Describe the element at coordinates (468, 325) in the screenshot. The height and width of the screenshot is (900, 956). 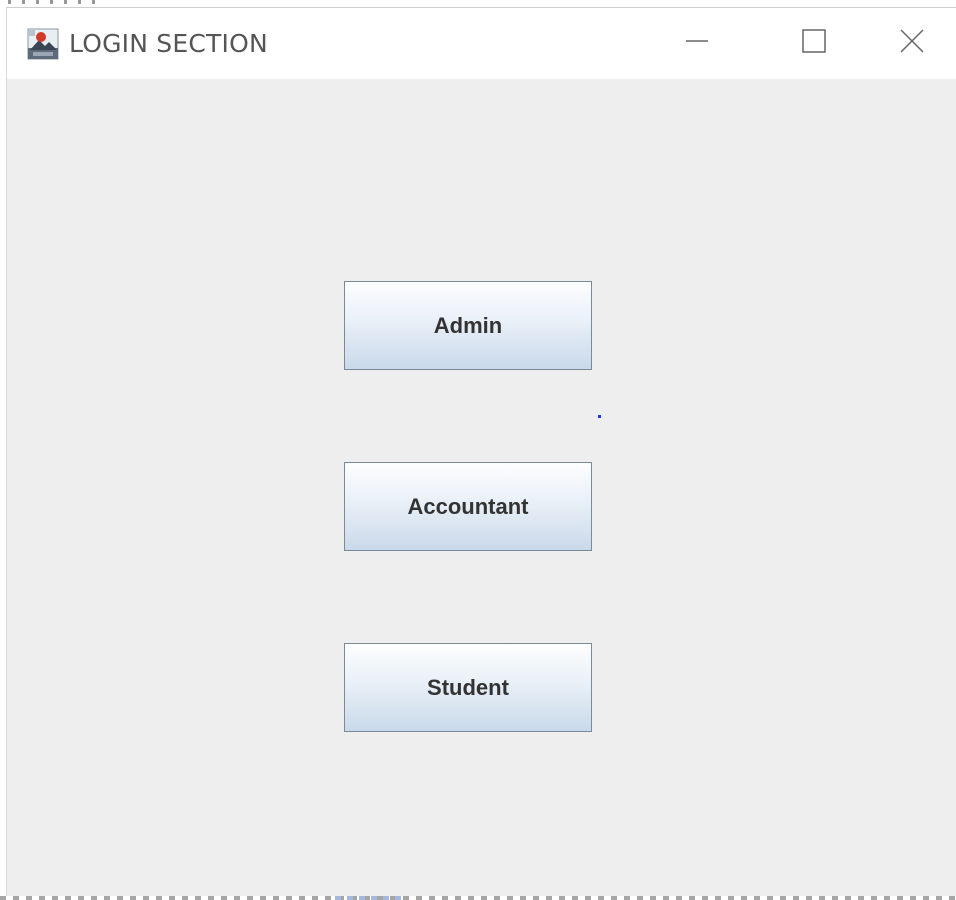
I see `admin-button: Admin` at that location.